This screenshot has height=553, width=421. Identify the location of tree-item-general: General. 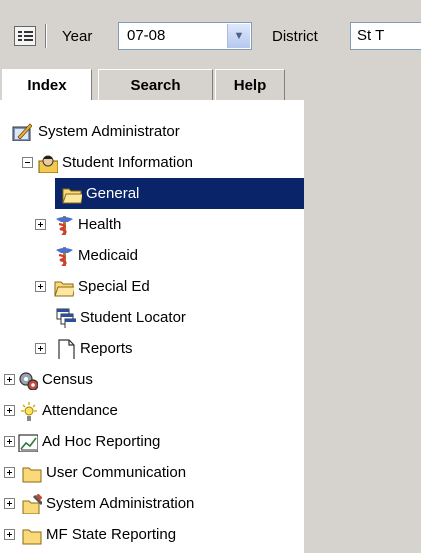
(152, 193).